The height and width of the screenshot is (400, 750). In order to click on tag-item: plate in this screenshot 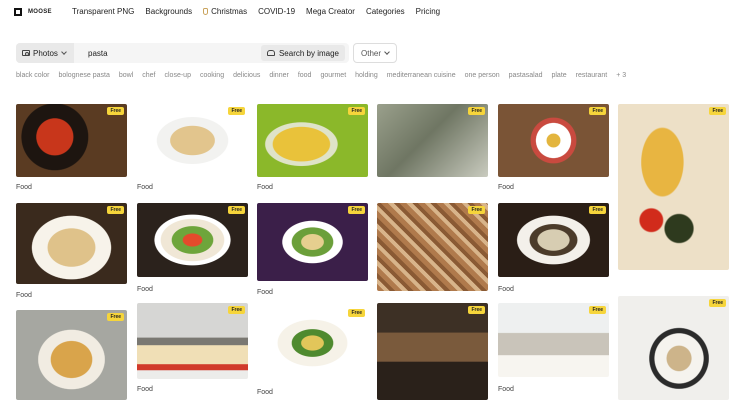, I will do `click(558, 75)`.